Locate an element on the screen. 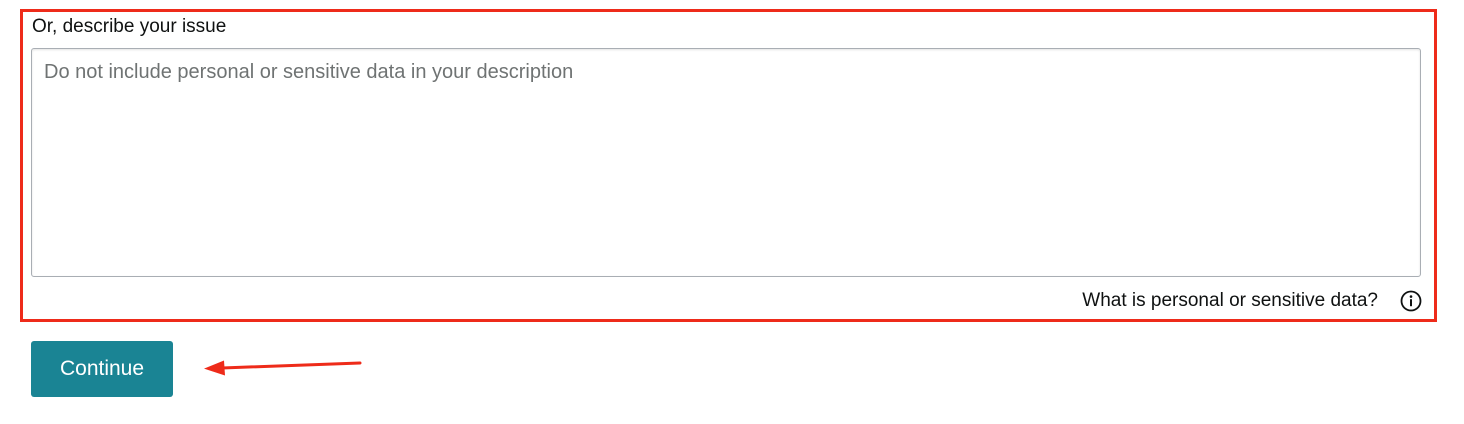 The width and height of the screenshot is (1464, 424). issue-description-label: Or, describe your issue is located at coordinates (129, 26).